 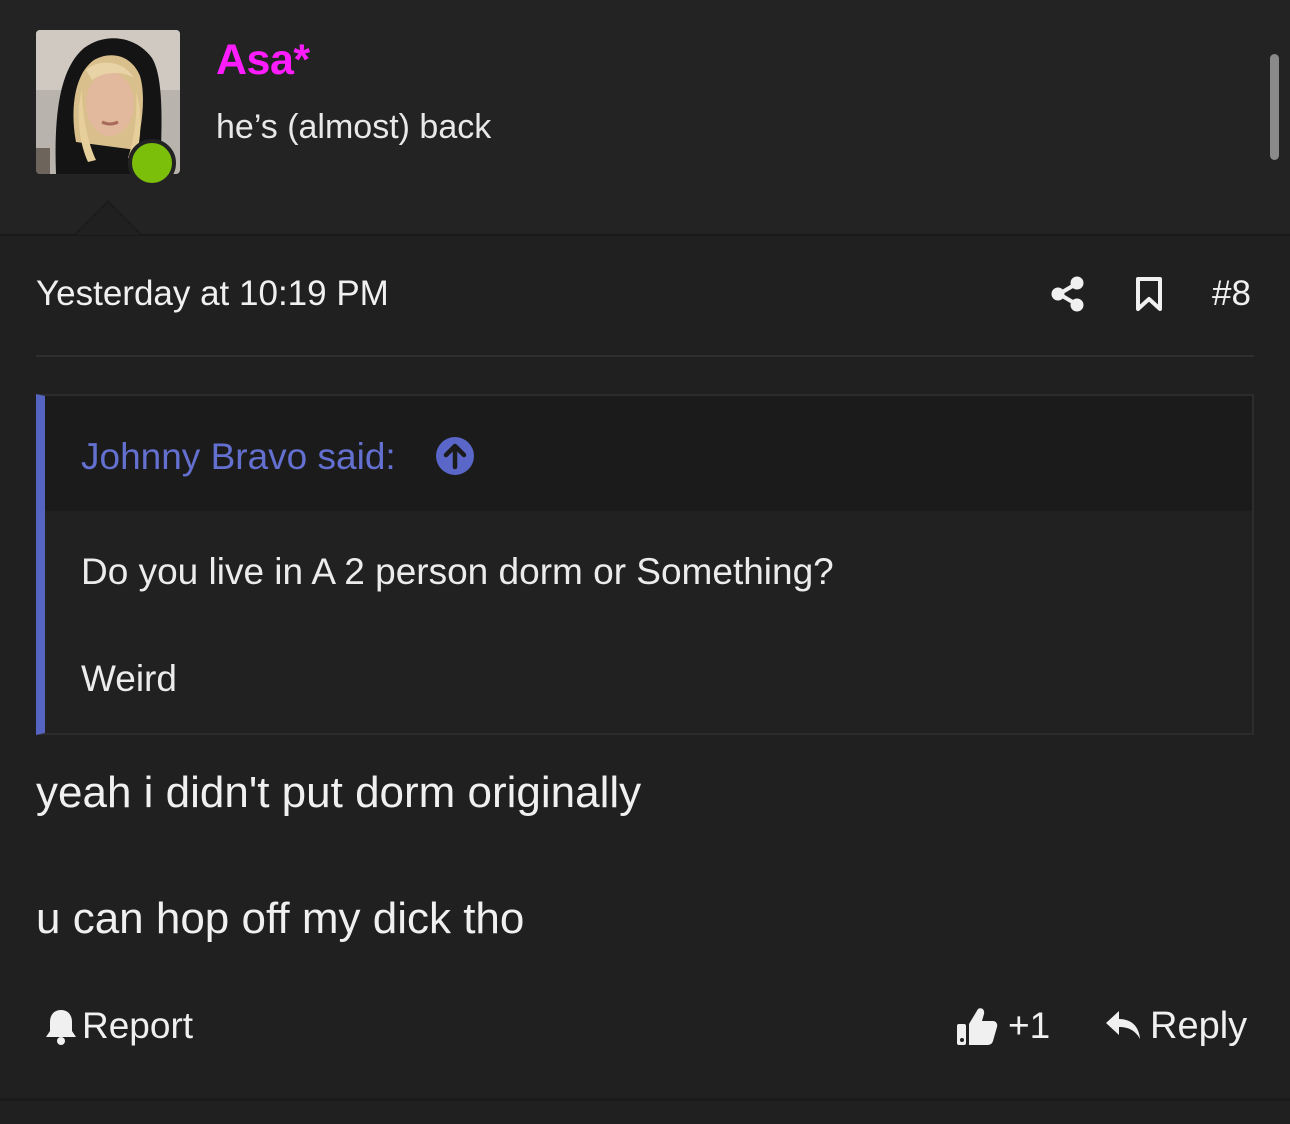 What do you see at coordinates (212, 294) in the screenshot?
I see `post-timestamp: Yesterday at 10:19 PM` at bounding box center [212, 294].